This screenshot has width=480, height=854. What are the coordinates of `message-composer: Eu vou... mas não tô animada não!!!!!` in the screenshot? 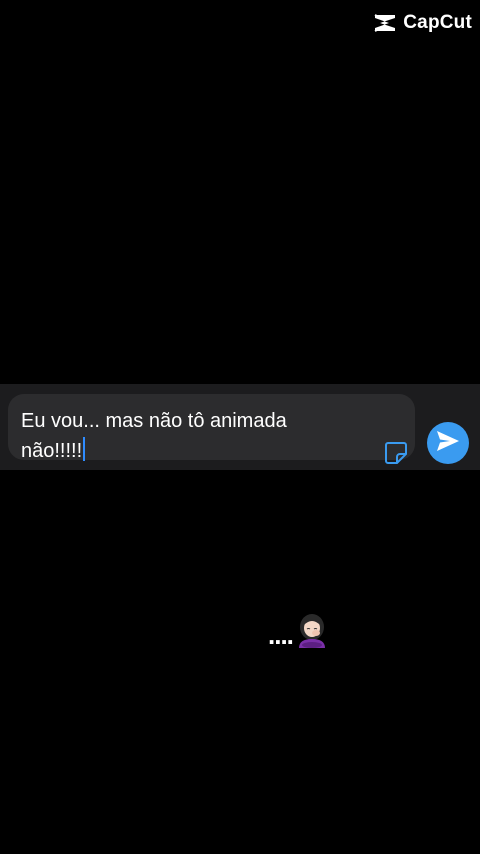 It's located at (240, 427).